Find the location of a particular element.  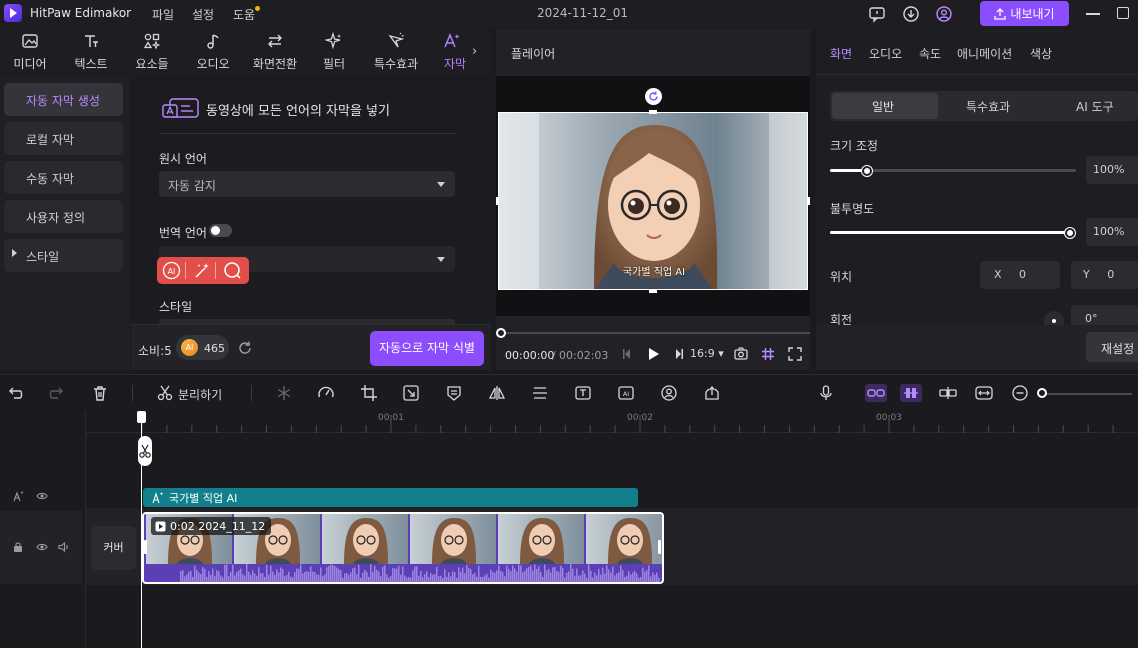

tab-subtitle: 자막 is located at coordinates (452, 52).